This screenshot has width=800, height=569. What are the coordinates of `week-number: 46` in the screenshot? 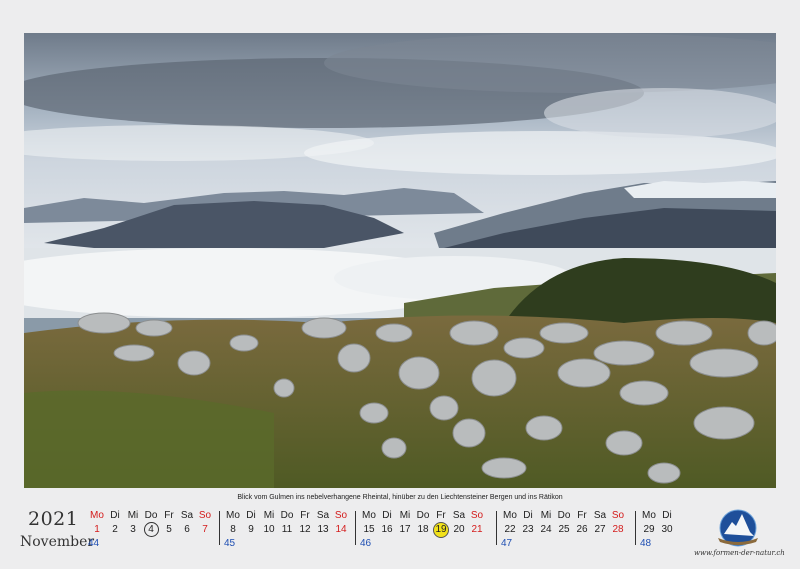 It's located at (366, 543).